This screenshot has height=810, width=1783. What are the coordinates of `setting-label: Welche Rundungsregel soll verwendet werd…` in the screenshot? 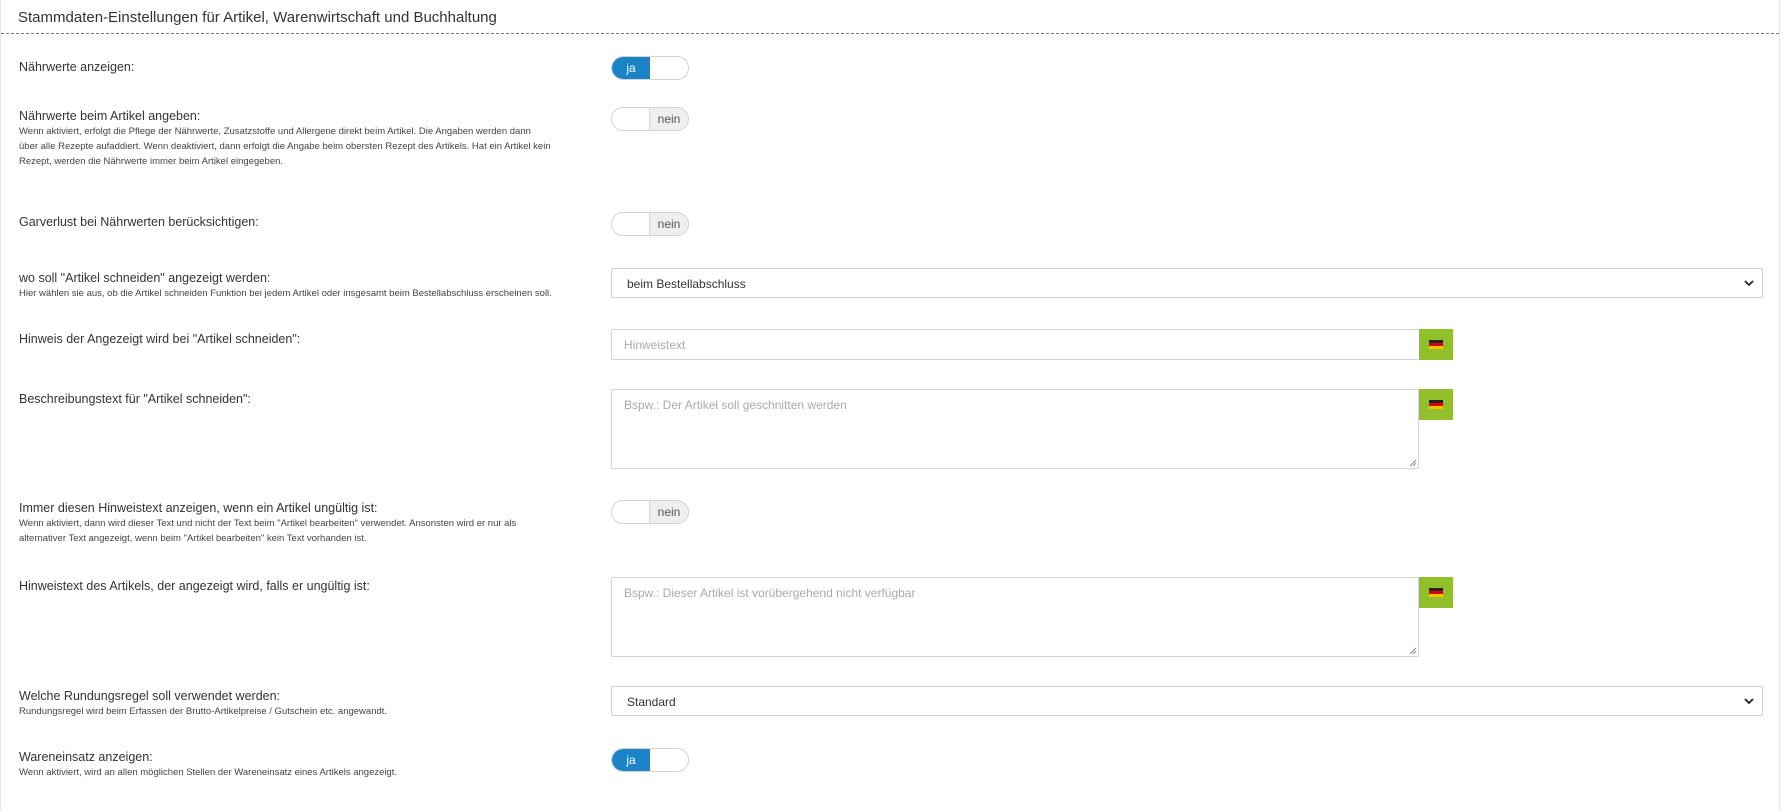 It's located at (150, 696).